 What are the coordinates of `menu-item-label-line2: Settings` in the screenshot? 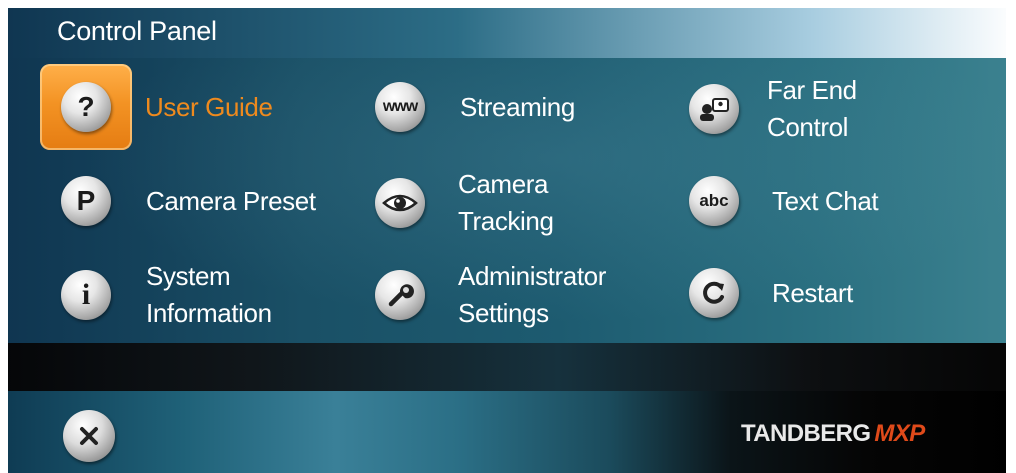 It's located at (503, 313).